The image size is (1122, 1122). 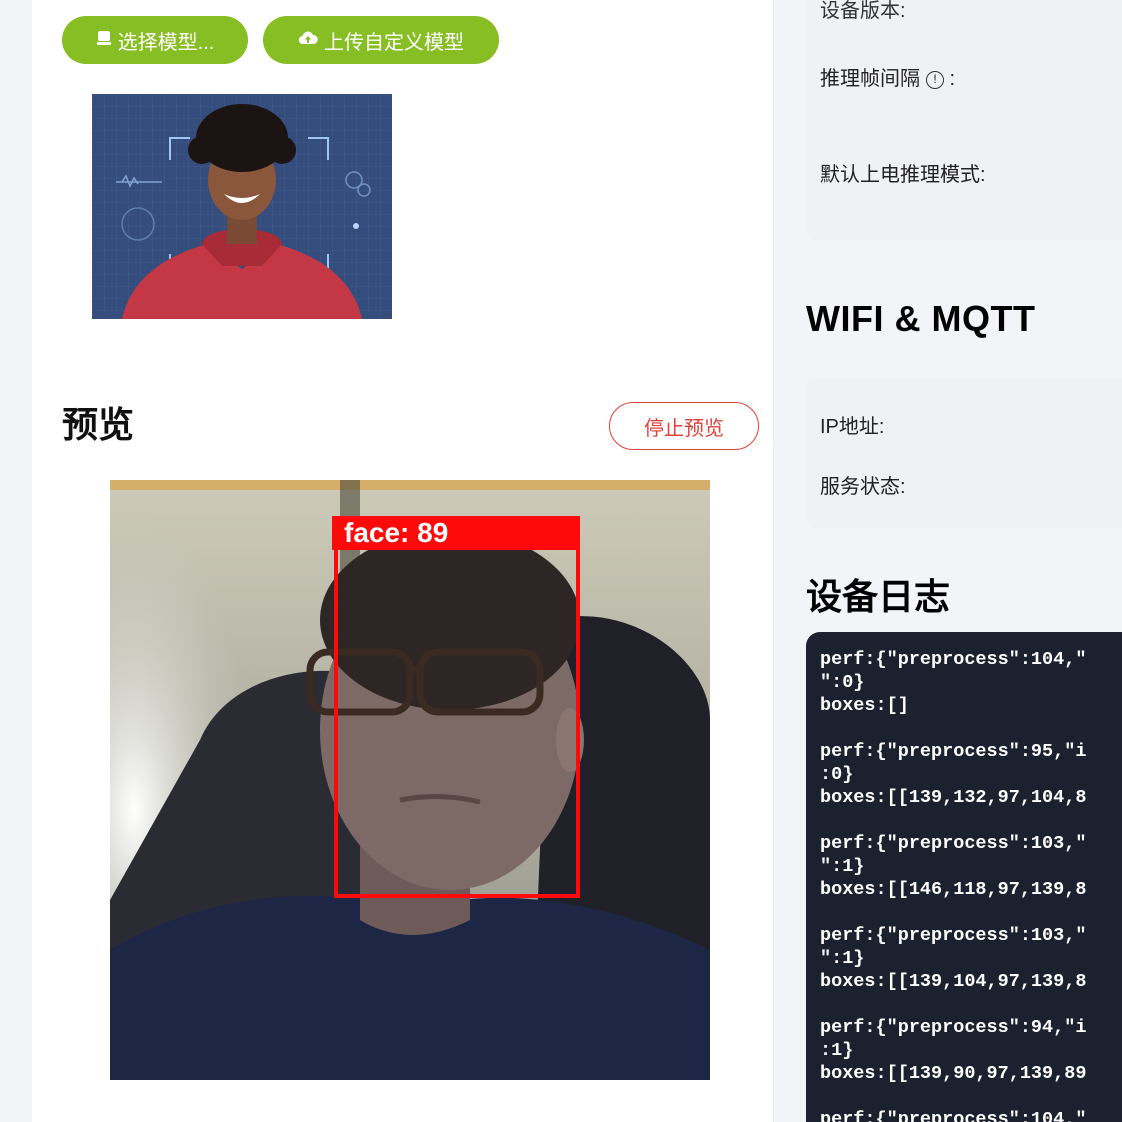 I want to click on log-line: perf:{"preprocess":94,"i, so click(x=953, y=1027).